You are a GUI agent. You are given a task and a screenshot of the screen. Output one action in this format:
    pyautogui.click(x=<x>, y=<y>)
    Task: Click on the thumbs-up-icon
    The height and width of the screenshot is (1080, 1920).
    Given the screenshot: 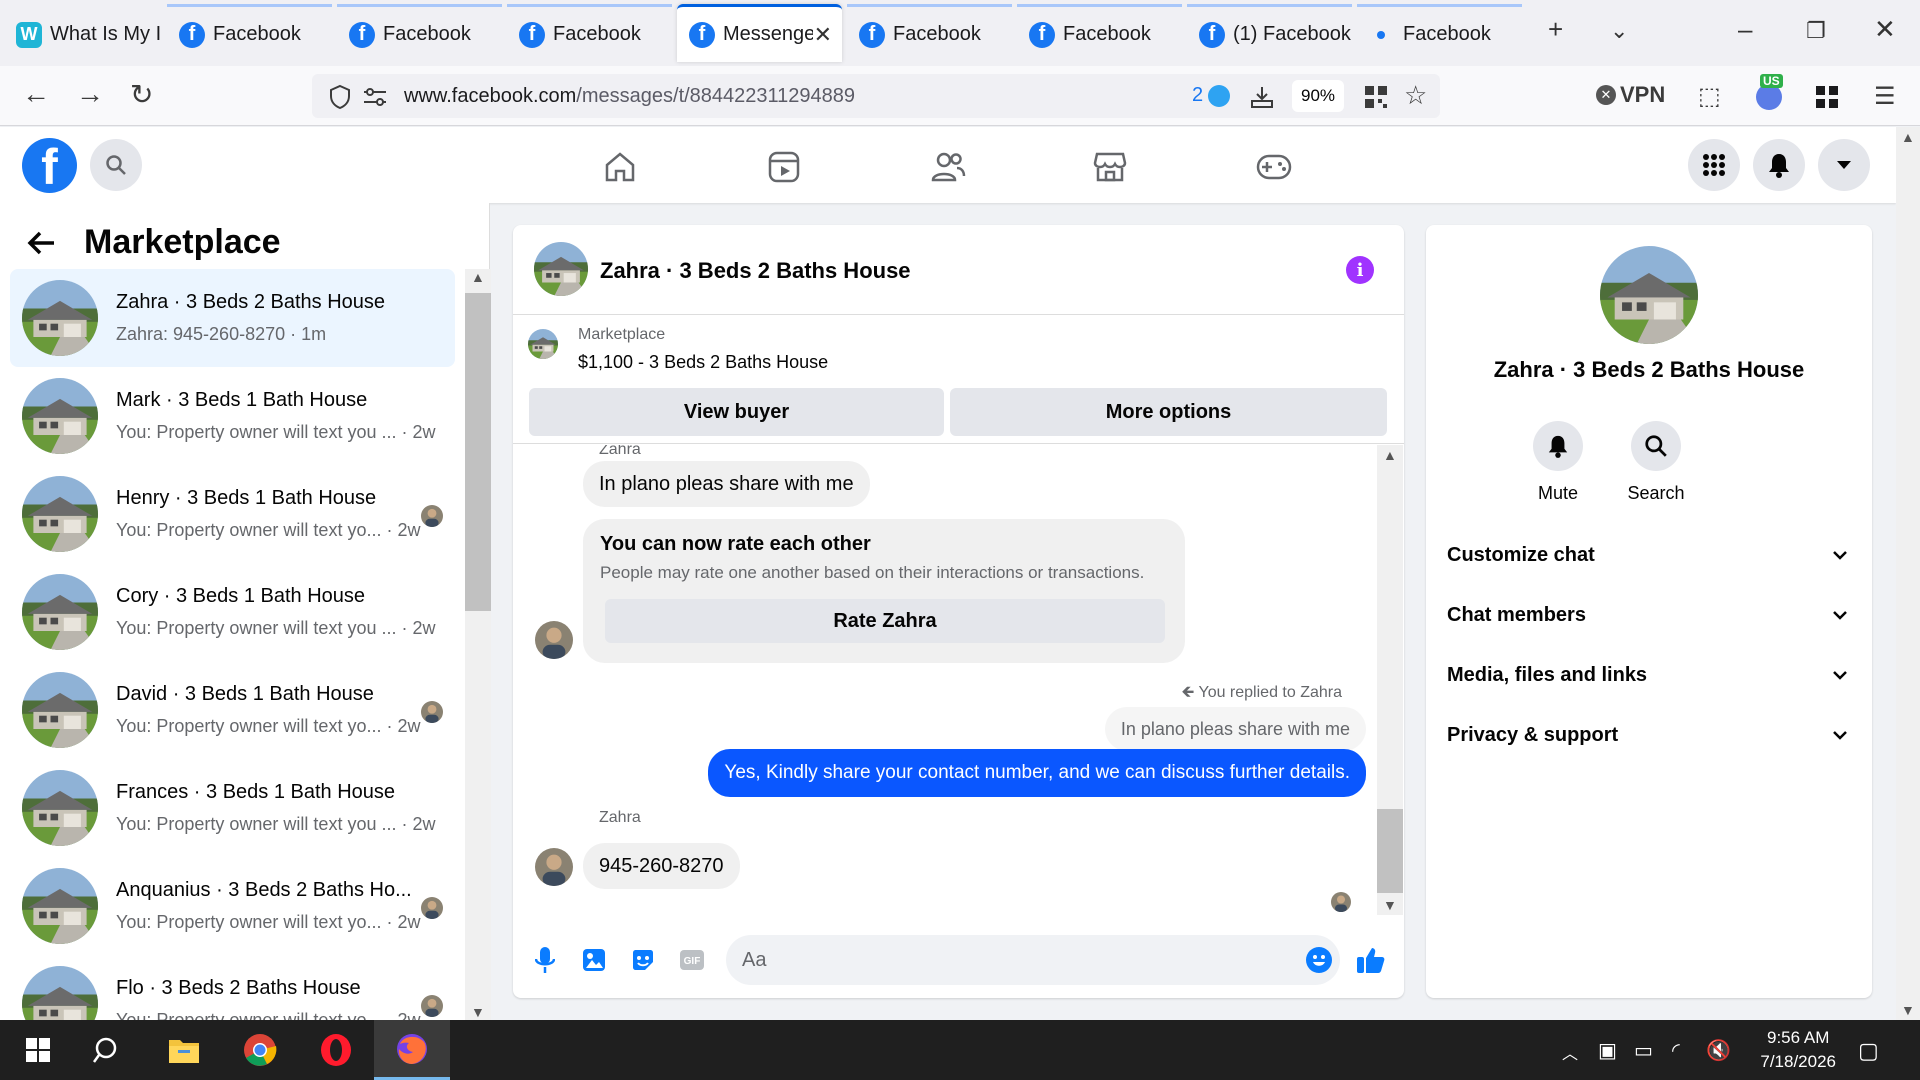 What is the action you would take?
    pyautogui.click(x=1371, y=960)
    